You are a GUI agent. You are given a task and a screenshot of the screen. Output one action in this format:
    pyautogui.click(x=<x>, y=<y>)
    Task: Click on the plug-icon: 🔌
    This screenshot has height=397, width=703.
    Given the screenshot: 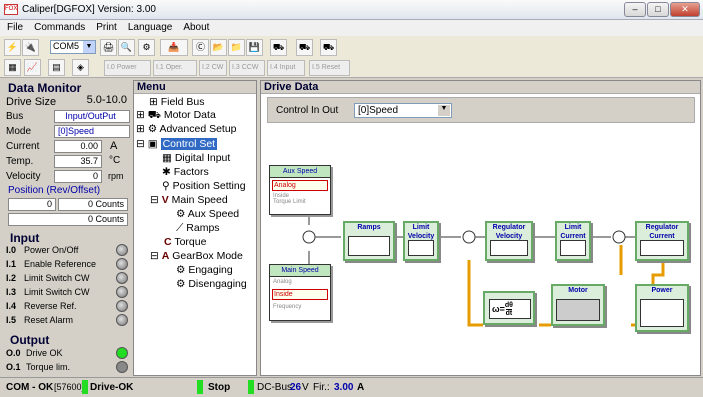 What is the action you would take?
    pyautogui.click(x=30, y=47)
    